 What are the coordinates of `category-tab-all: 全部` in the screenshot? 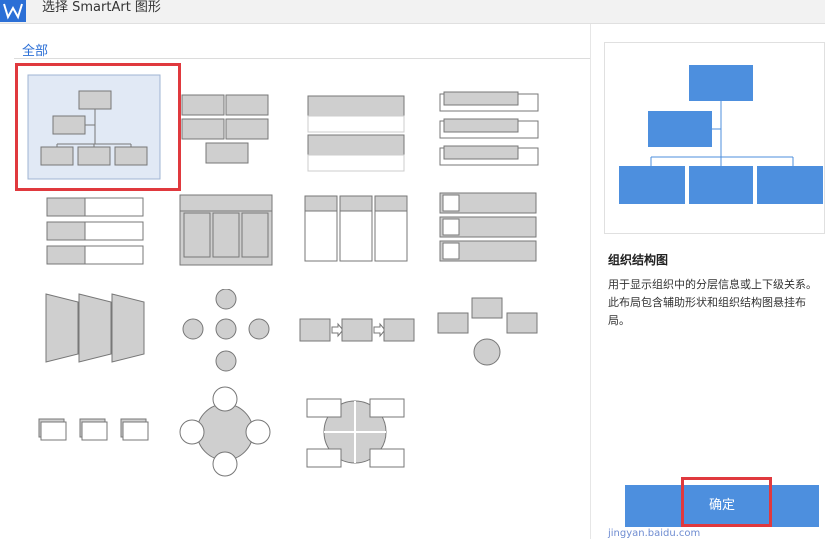 It's located at (35, 49).